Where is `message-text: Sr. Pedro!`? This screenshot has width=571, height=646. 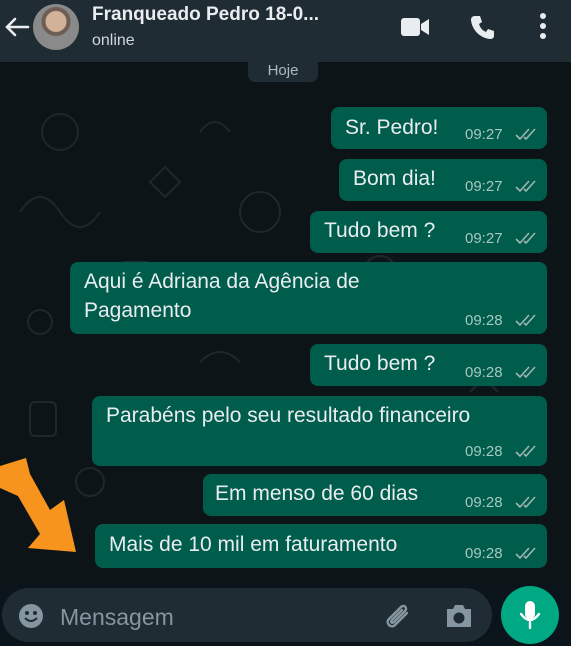
message-text: Sr. Pedro! is located at coordinates (392, 127).